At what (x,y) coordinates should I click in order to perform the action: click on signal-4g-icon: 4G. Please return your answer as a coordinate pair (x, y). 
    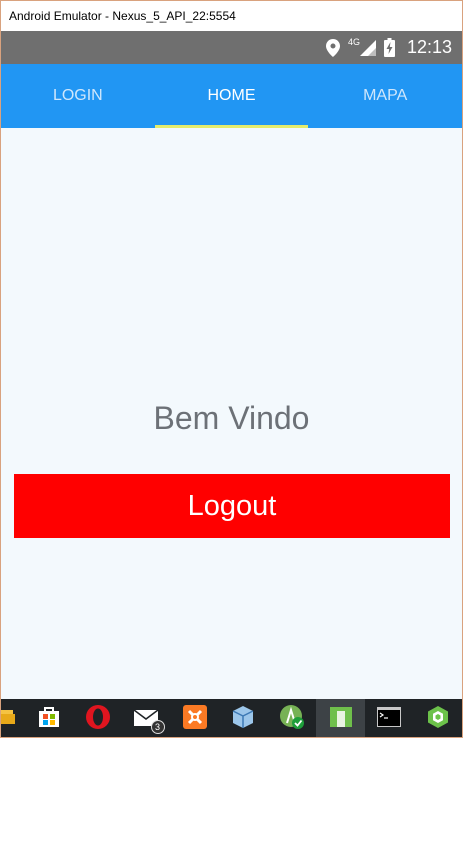
    Looking at the image, I should click on (361, 46).